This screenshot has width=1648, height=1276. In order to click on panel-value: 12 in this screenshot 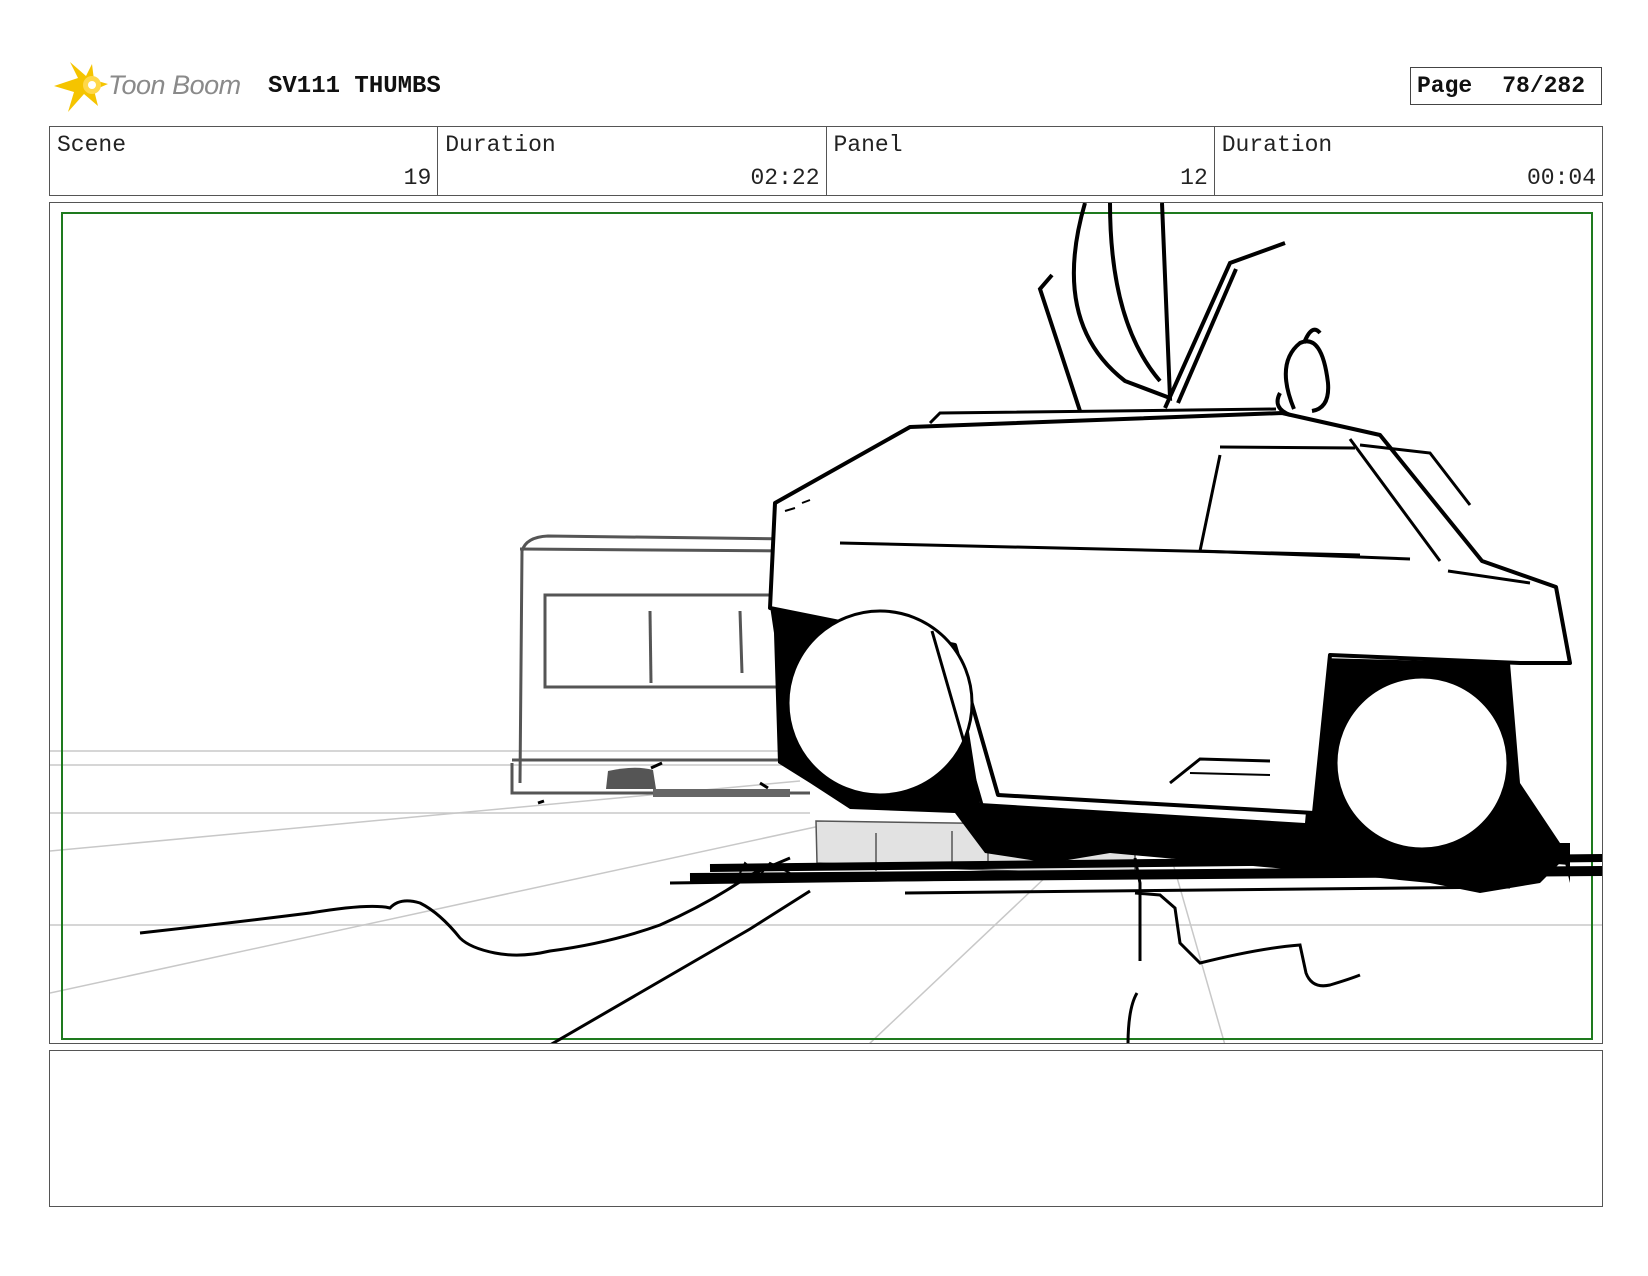, I will do `click(1194, 178)`.